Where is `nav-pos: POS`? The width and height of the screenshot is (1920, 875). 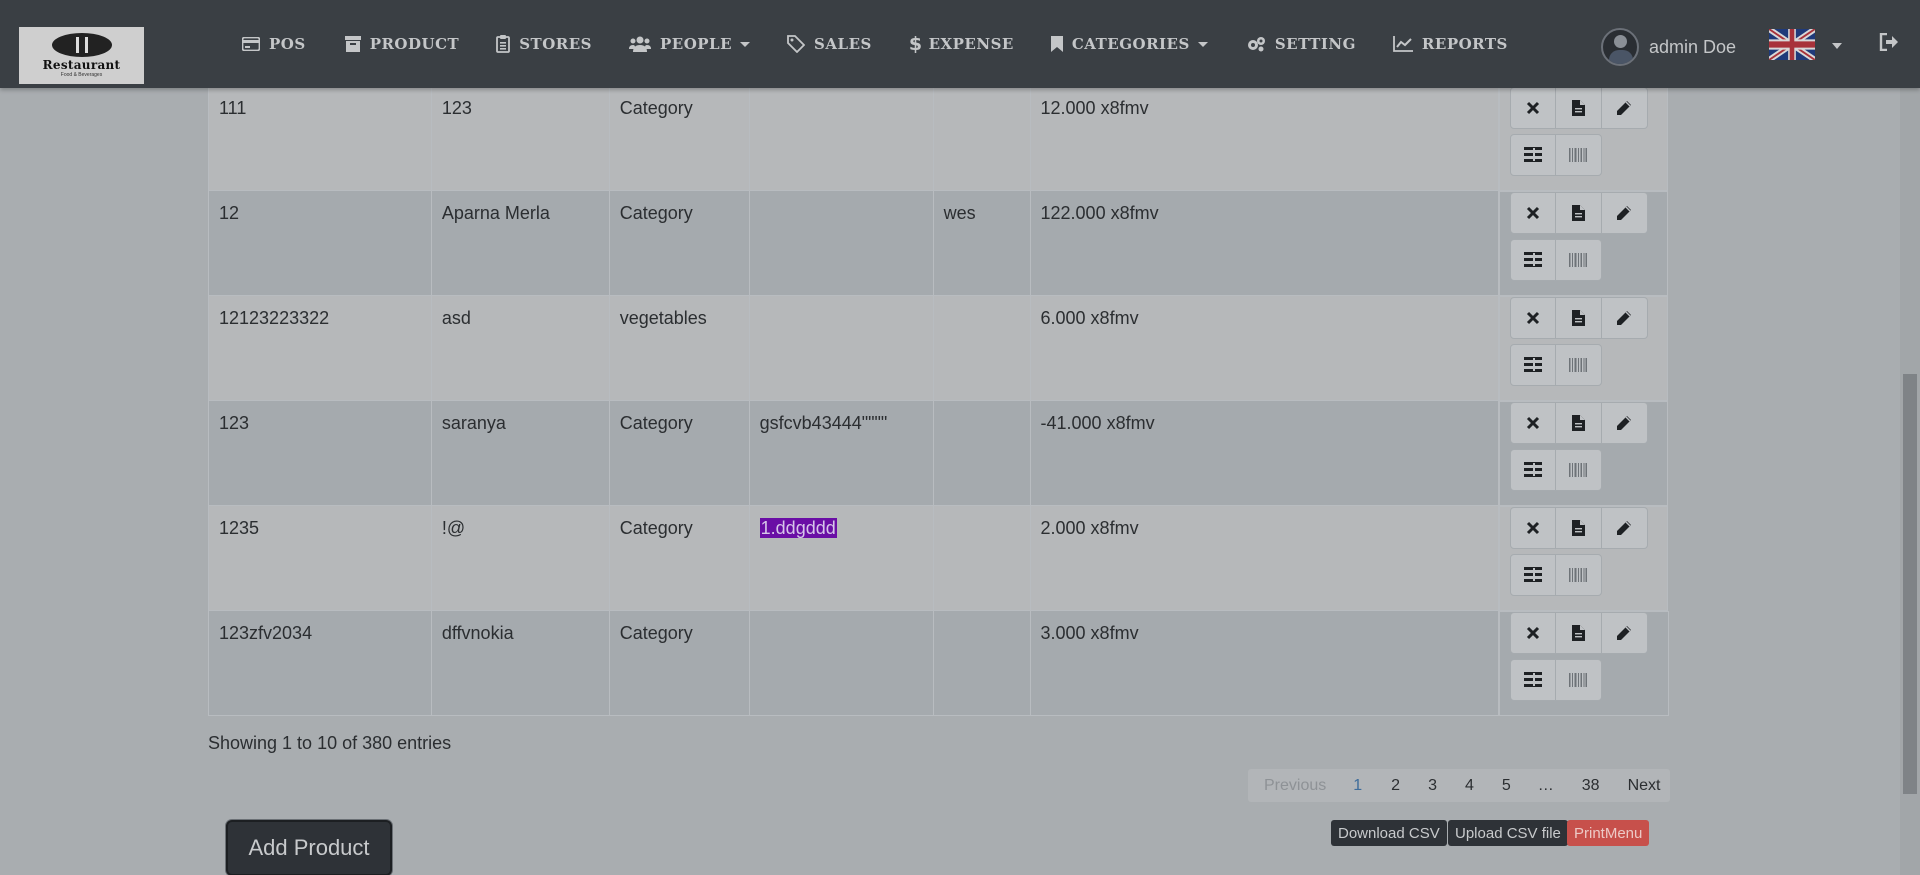
nav-pos: POS is located at coordinates (274, 44).